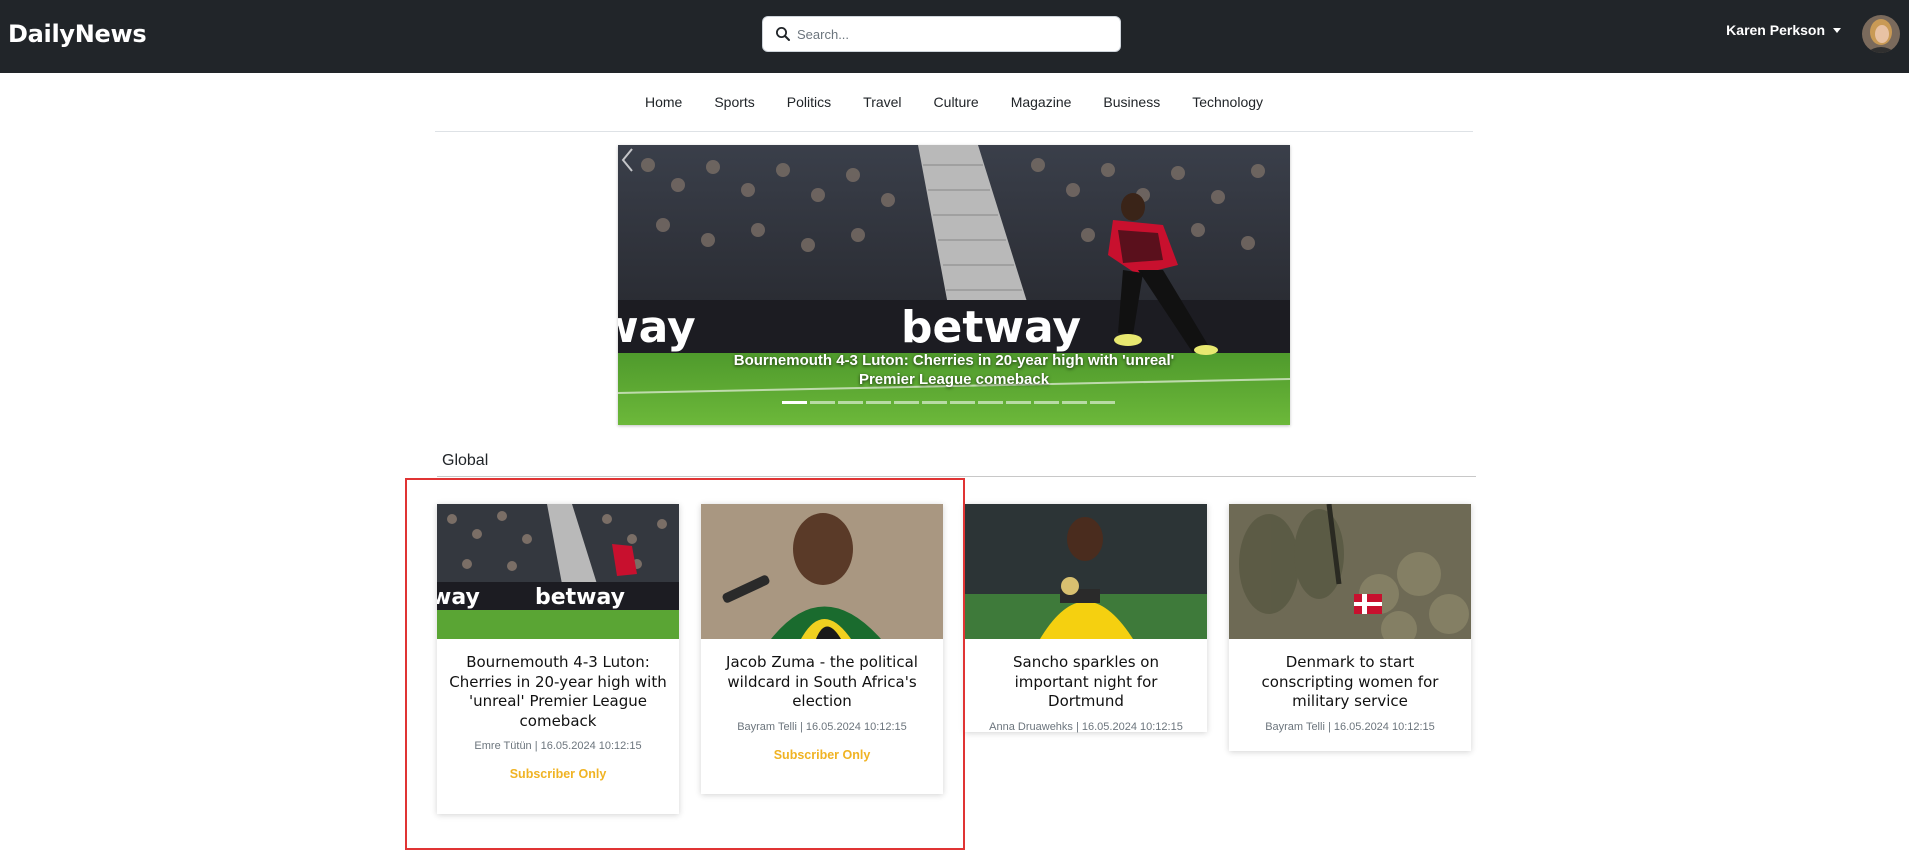 This screenshot has height=851, width=1909. I want to click on user-menu: Karen Perkson, so click(1783, 30).